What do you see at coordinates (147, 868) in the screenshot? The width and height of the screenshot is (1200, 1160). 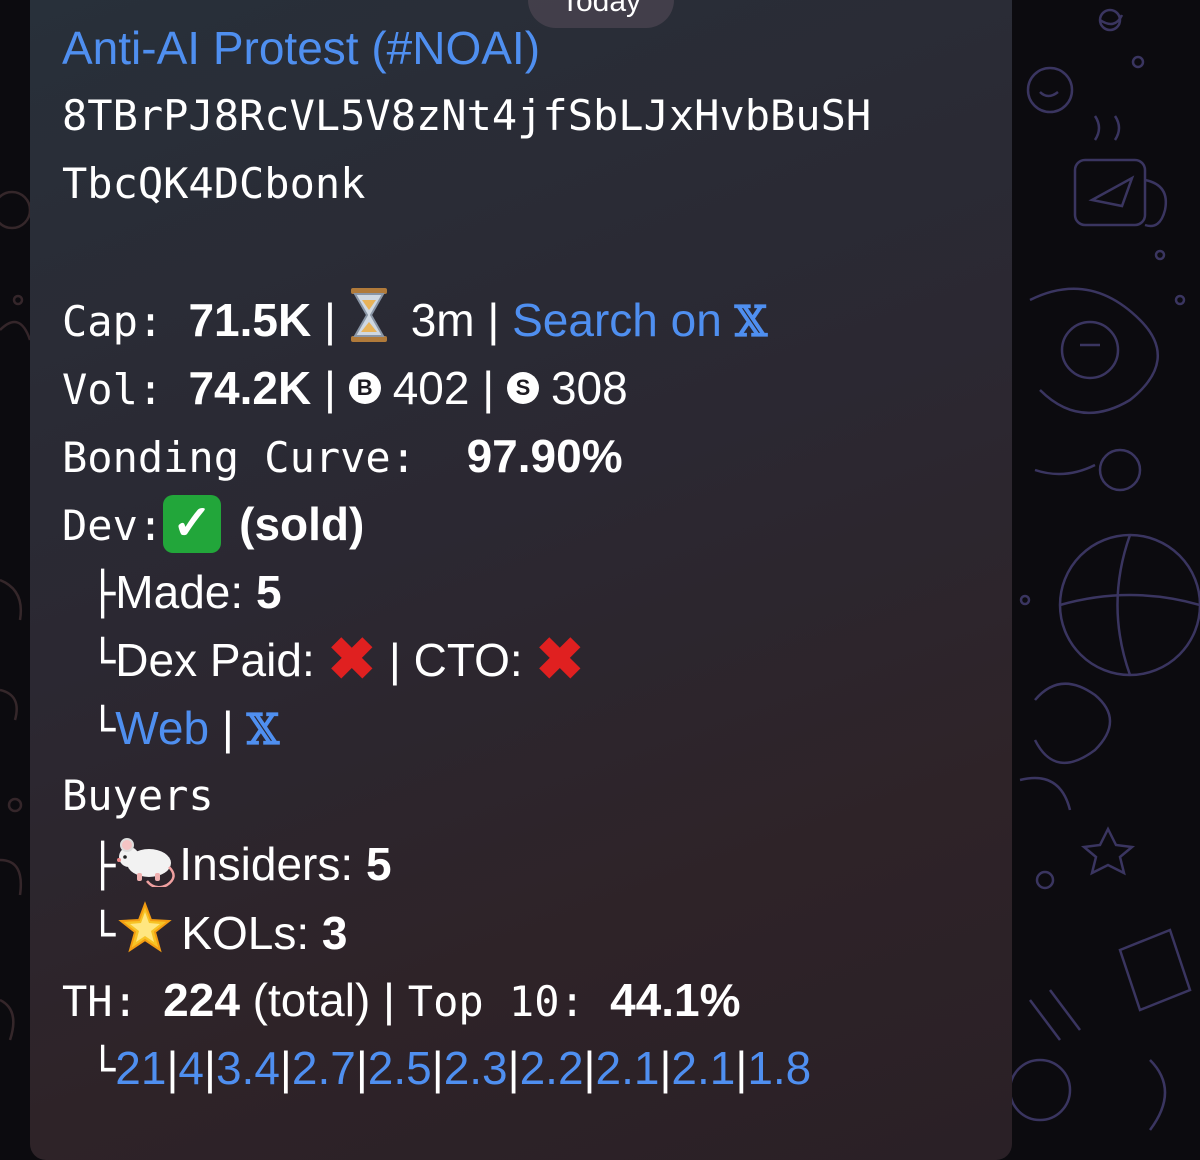 I see `rat-icon` at bounding box center [147, 868].